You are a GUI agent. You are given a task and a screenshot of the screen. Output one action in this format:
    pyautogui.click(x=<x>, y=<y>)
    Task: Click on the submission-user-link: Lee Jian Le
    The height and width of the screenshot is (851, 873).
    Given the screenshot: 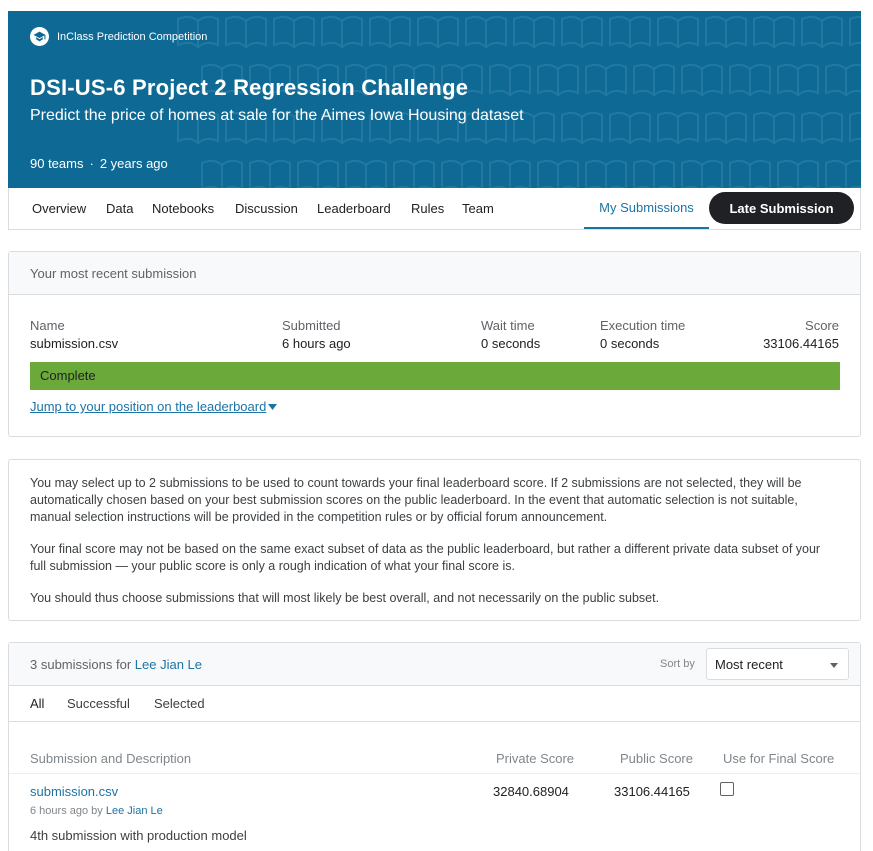 What is the action you would take?
    pyautogui.click(x=134, y=811)
    